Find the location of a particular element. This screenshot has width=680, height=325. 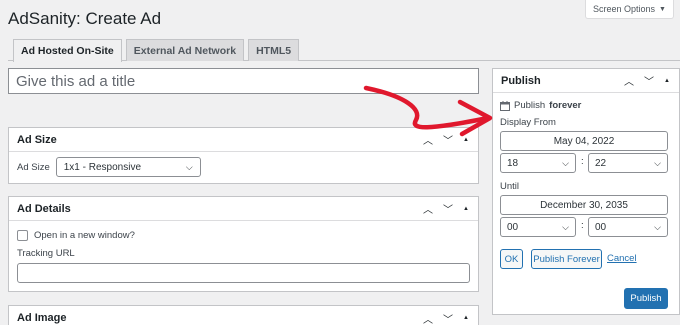

until-minute-select: 00 ⌵ is located at coordinates (628, 227).